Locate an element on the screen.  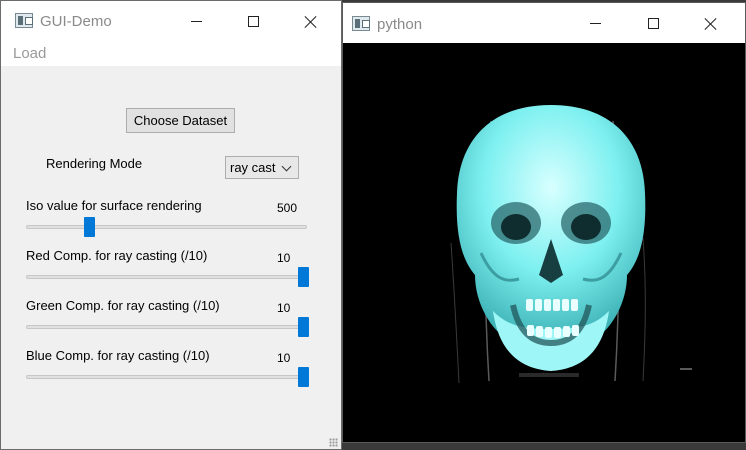
resize-grip-icon is located at coordinates (333, 442).